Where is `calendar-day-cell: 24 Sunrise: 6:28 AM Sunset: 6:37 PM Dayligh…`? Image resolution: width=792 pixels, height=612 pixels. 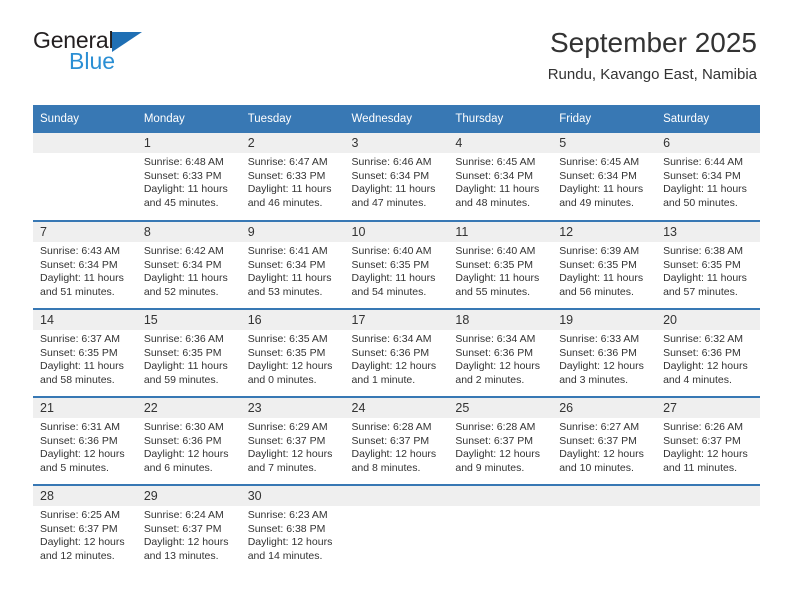
calendar-day-cell: 24 Sunrise: 6:28 AM Sunset: 6:37 PM Dayligh… is located at coordinates (396, 440).